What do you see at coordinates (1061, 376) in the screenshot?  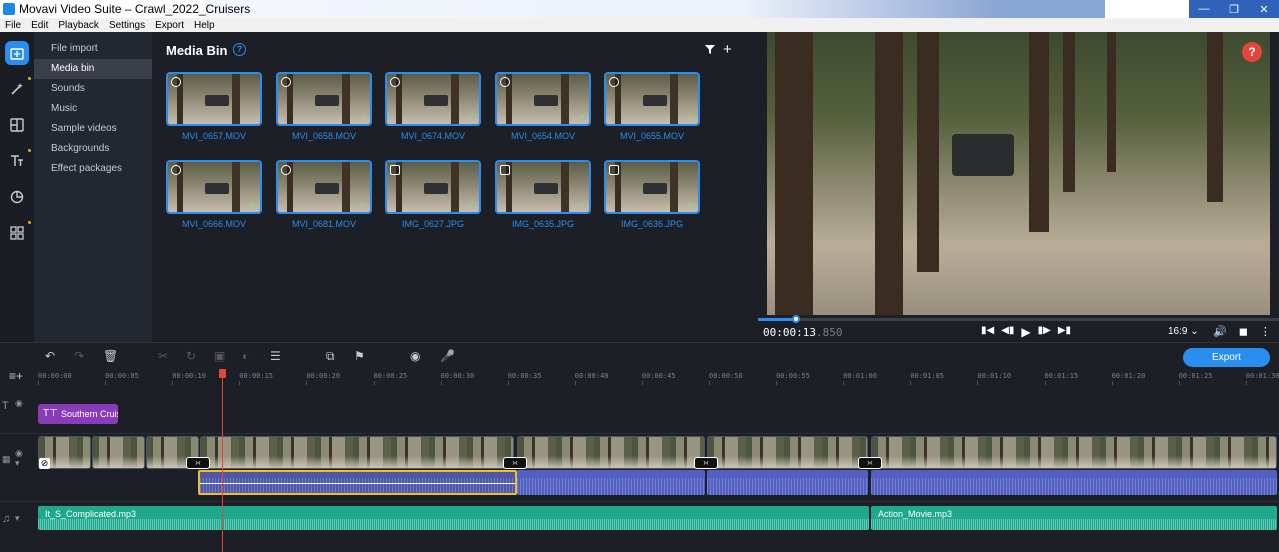 I see `ruler-tick-label: 00:01:15` at bounding box center [1061, 376].